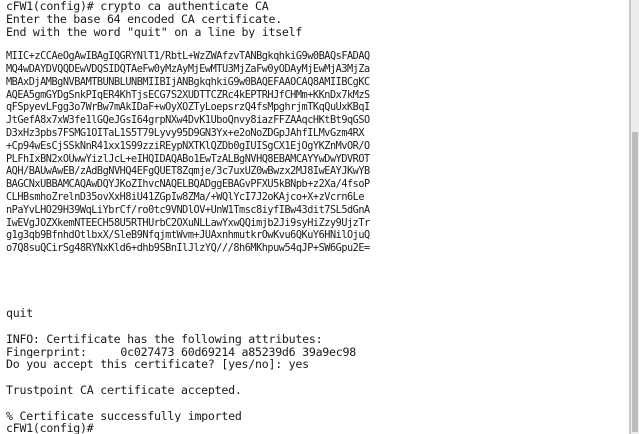 The image size is (639, 434). I want to click on success-message-line: % Certificate successfully imported, so click(124, 416).